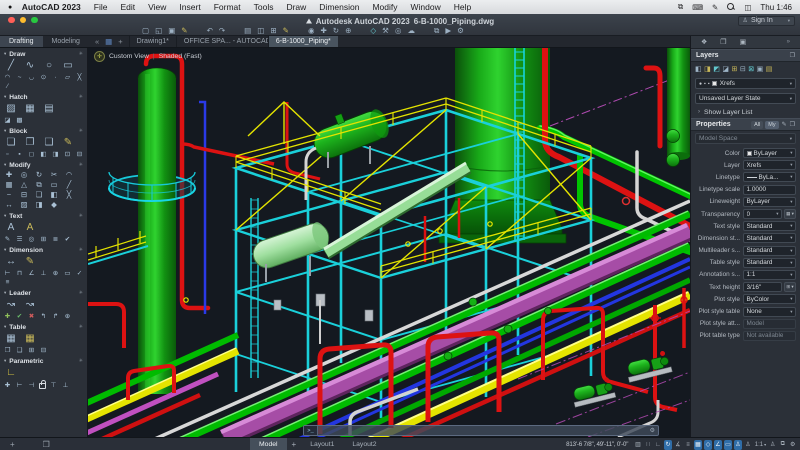  Describe the element at coordinates (69, 184) in the screenshot. I see `modify-tool-icon: ╱` at that location.